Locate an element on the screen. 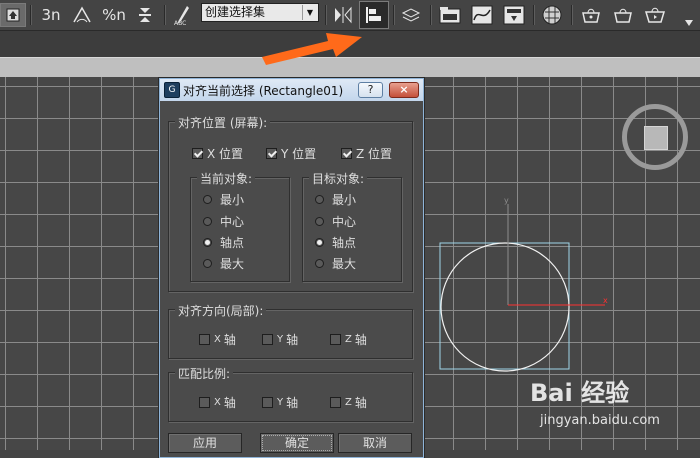 This screenshot has height=458, width=700. viewcube is located at coordinates (655, 137).